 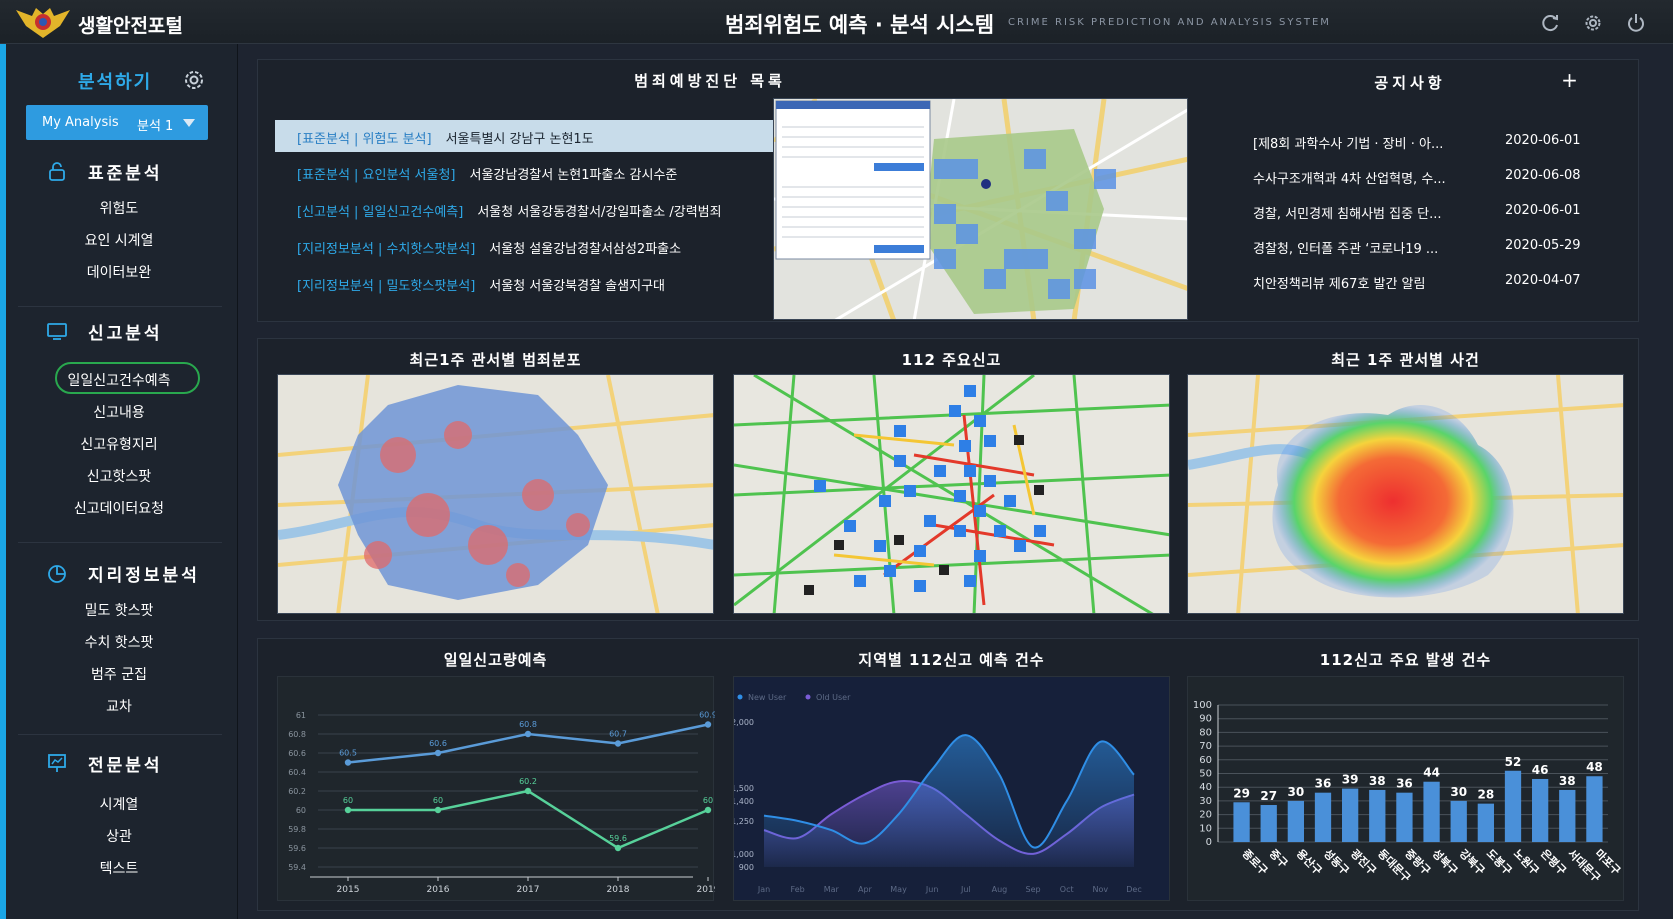 I want to click on legend-label: Old User, so click(x=833, y=697).